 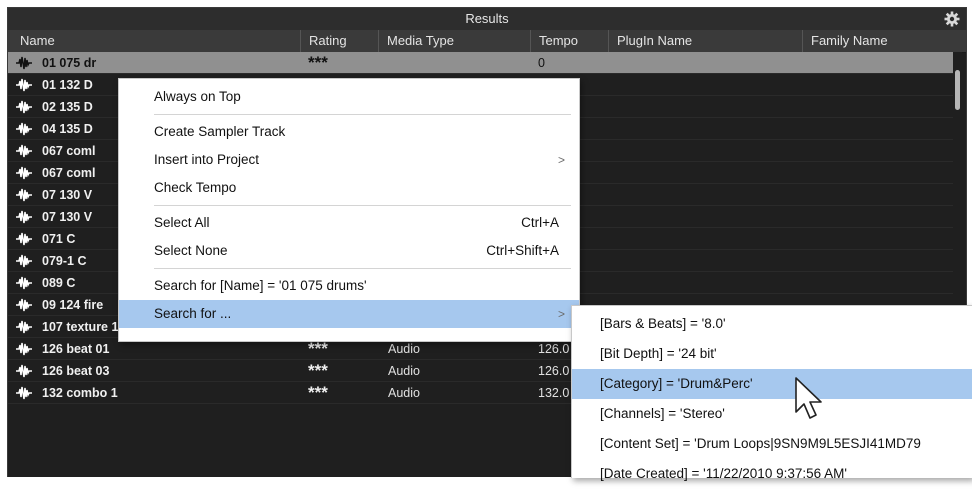 I want to click on menu-label: Select All, so click(x=182, y=222).